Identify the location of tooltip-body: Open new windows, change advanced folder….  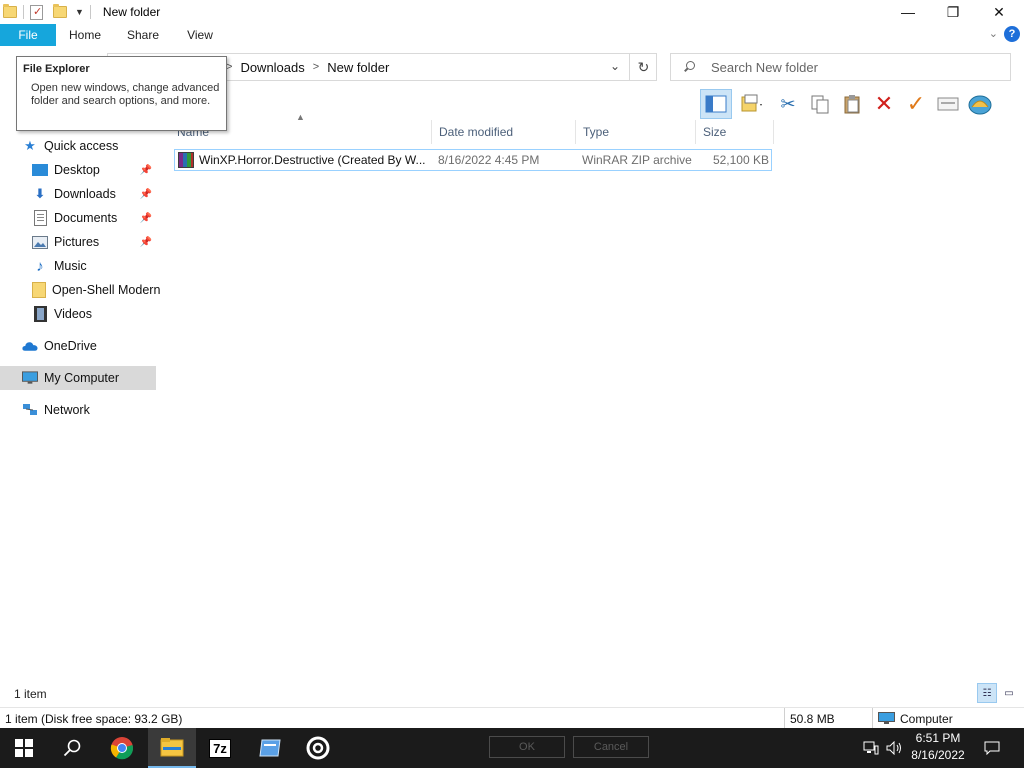
(125, 94).